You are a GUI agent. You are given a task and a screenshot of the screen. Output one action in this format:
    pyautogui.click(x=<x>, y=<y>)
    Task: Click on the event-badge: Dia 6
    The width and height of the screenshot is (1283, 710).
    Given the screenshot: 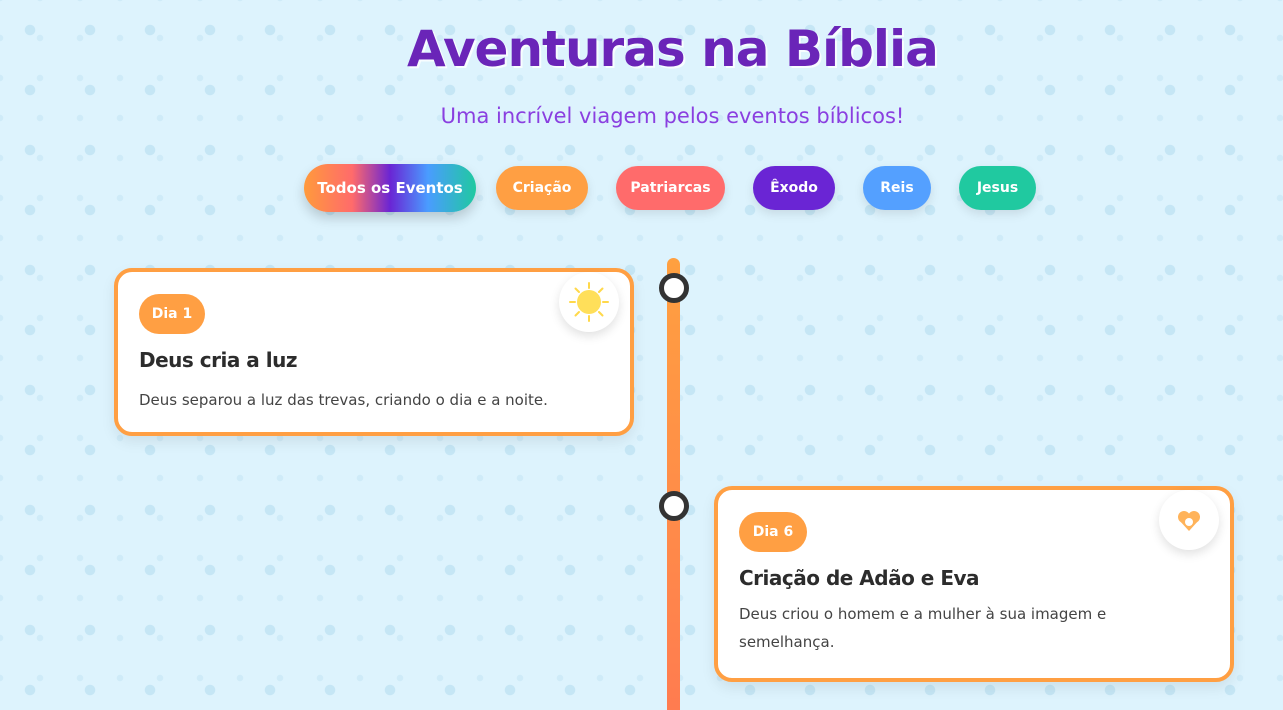 What is the action you would take?
    pyautogui.click(x=773, y=532)
    